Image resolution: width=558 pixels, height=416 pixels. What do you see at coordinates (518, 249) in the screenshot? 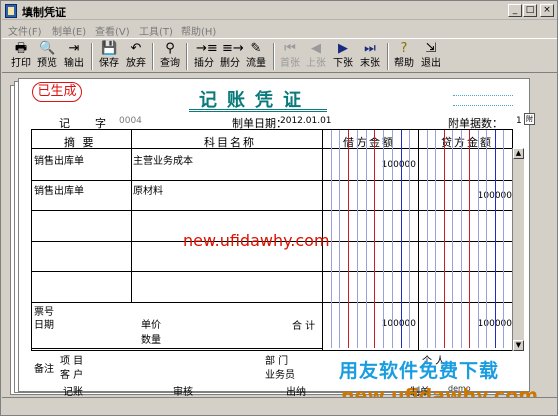
I see `grid-scrollbar: ▲ ▼` at bounding box center [518, 249].